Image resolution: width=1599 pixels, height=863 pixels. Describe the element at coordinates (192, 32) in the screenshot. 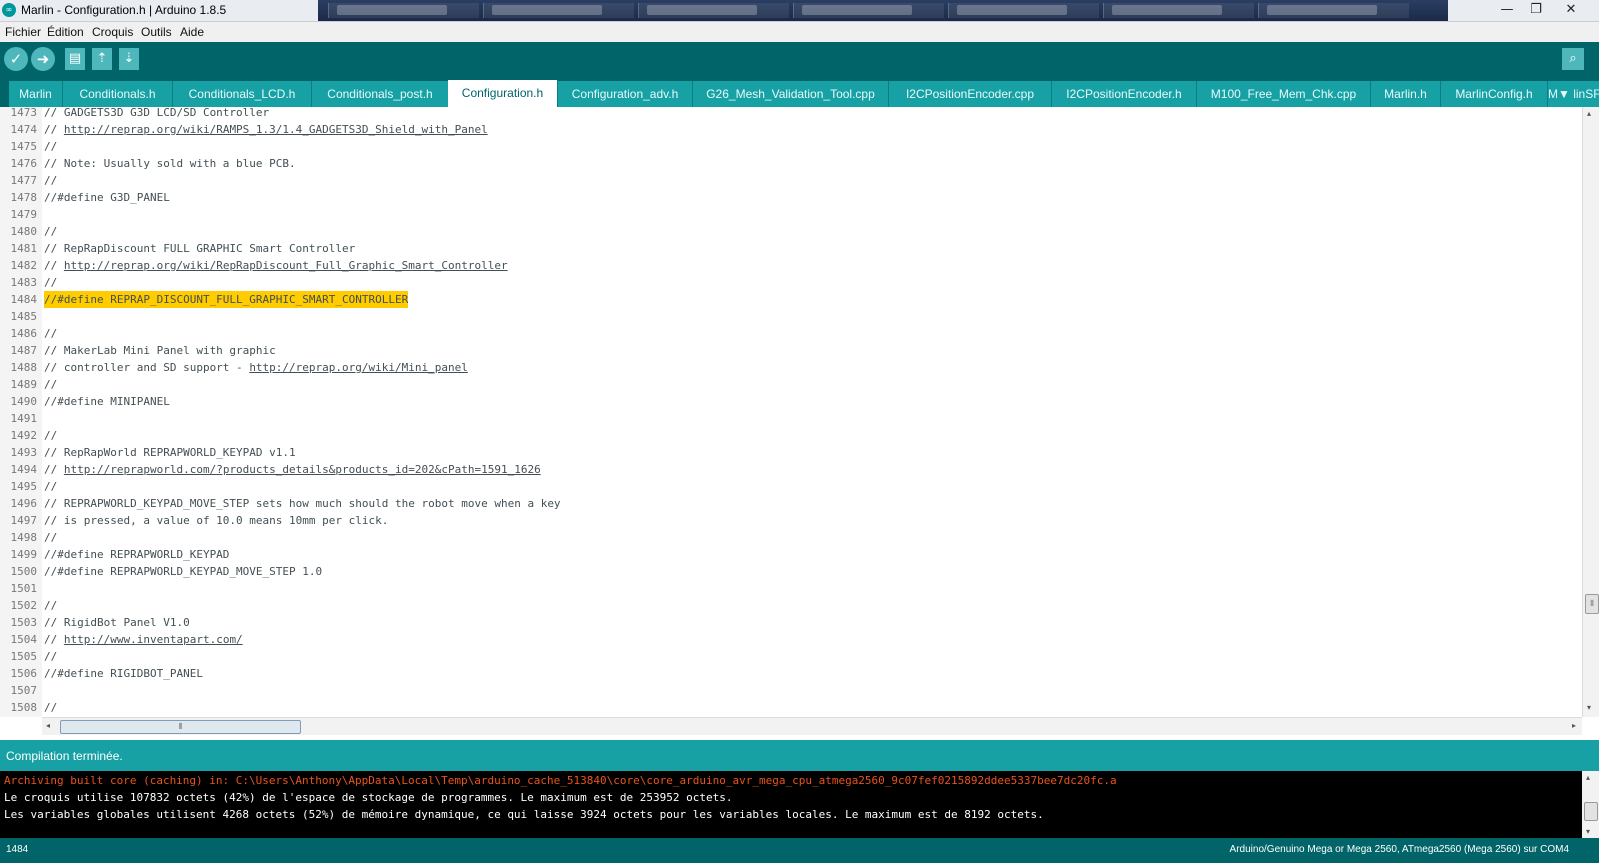

I see `menu-aide: Aide` at that location.